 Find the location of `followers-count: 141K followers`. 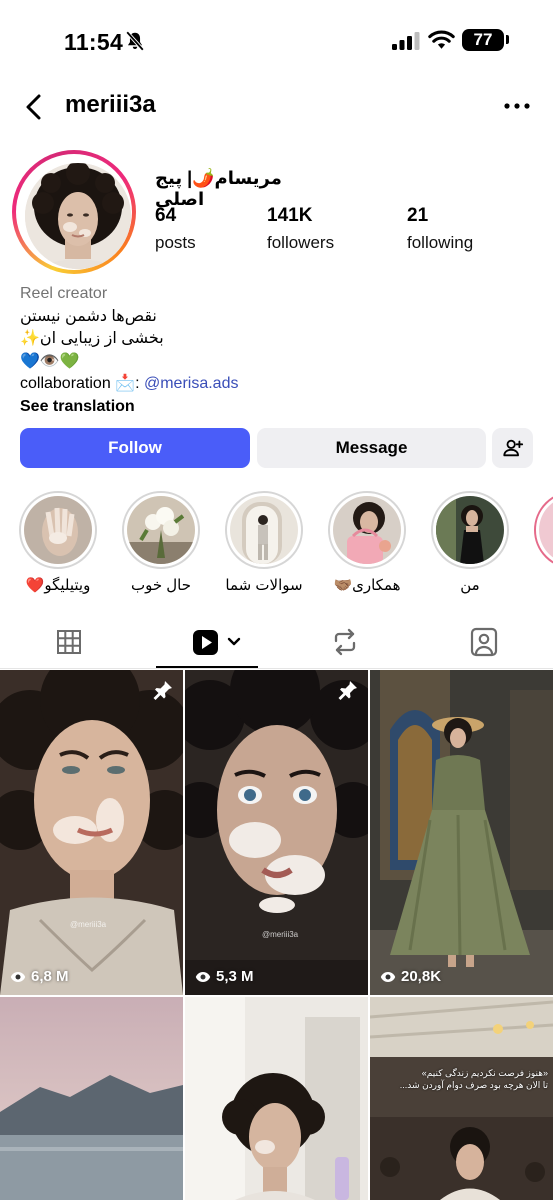

followers-count: 141K followers is located at coordinates (300, 229).